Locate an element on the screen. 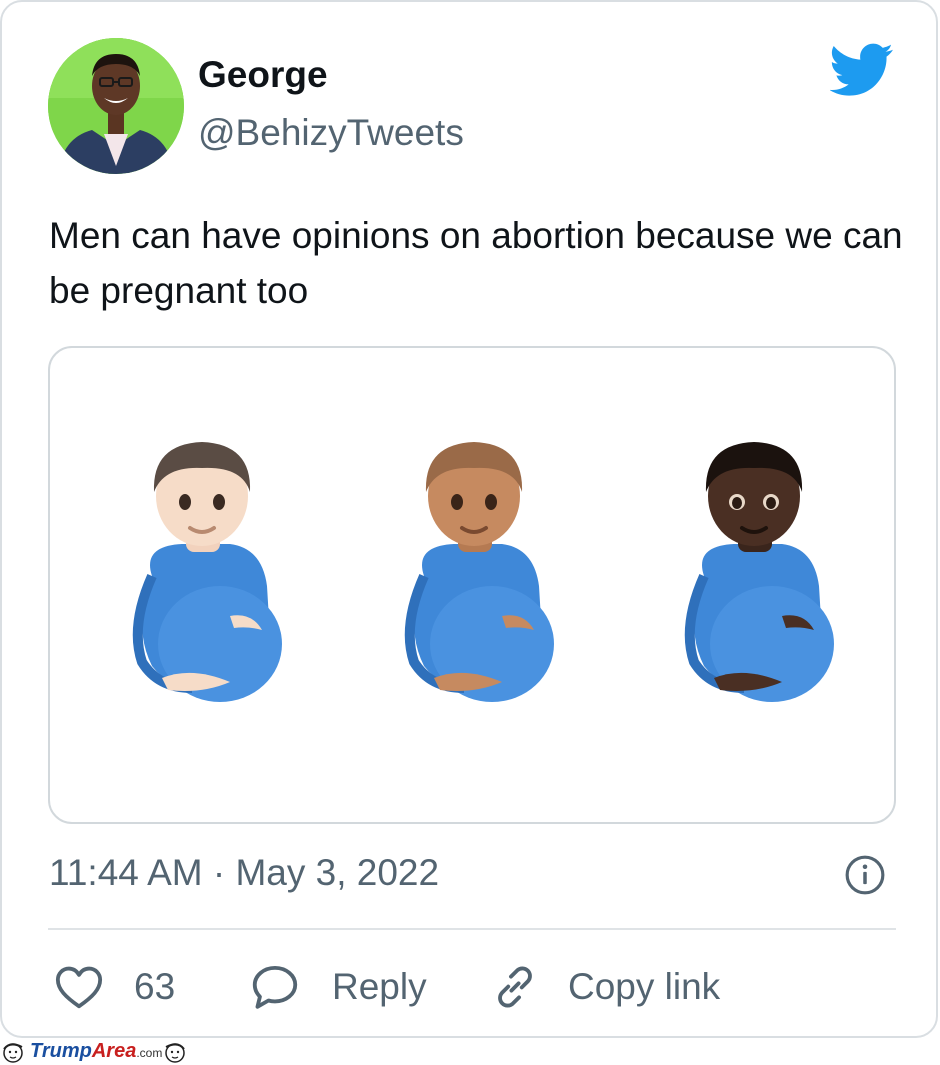  watermark-text: TrumpArea.com is located at coordinates (96, 1051).